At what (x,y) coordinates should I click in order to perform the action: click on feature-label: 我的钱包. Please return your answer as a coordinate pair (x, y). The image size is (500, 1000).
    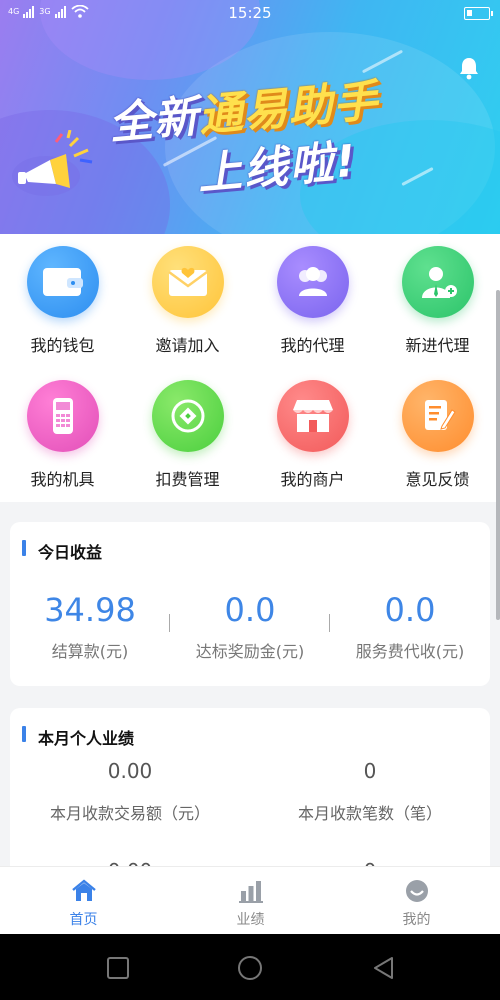
    Looking at the image, I should click on (62, 345).